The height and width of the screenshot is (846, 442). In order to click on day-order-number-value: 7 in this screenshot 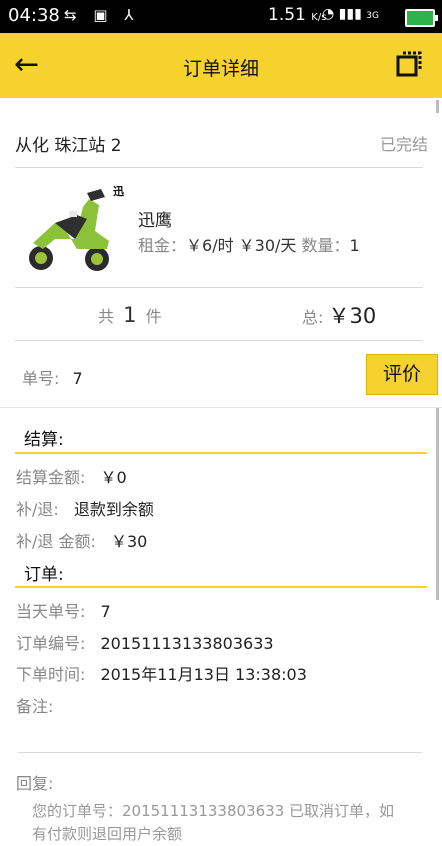, I will do `click(105, 611)`.